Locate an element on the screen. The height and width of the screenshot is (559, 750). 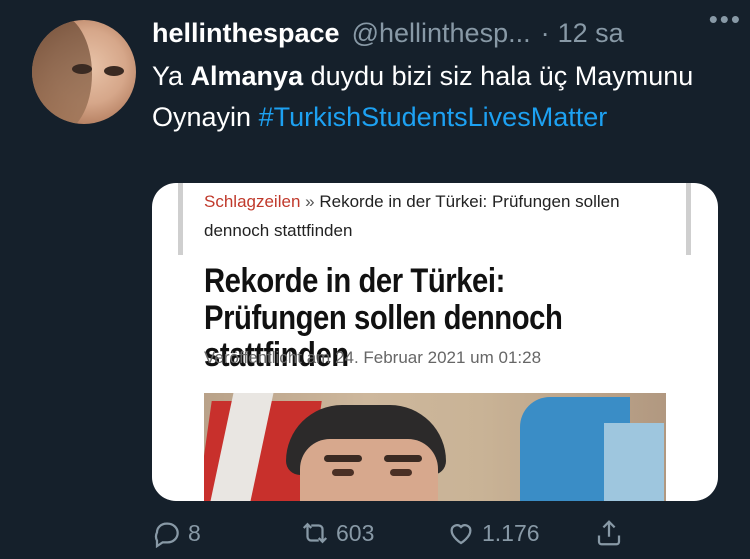
person-face is located at coordinates (369, 470).